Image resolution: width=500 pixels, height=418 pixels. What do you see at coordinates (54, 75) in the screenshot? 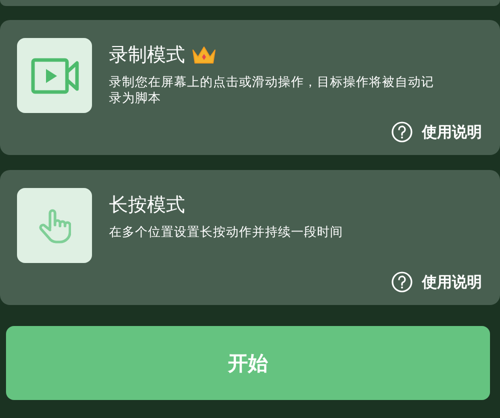
I see `video-camera-icon` at bounding box center [54, 75].